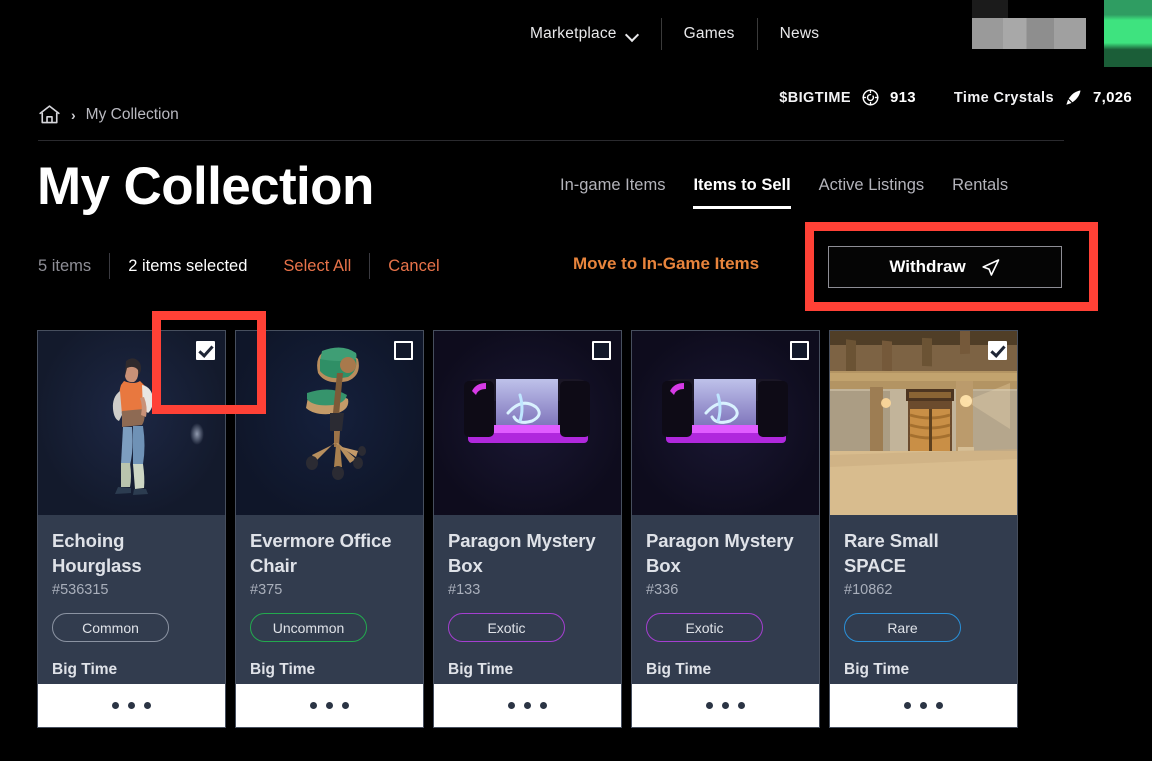  Describe the element at coordinates (666, 264) in the screenshot. I see `move-to-in-game-items-button: Move to In-Game Items` at that location.